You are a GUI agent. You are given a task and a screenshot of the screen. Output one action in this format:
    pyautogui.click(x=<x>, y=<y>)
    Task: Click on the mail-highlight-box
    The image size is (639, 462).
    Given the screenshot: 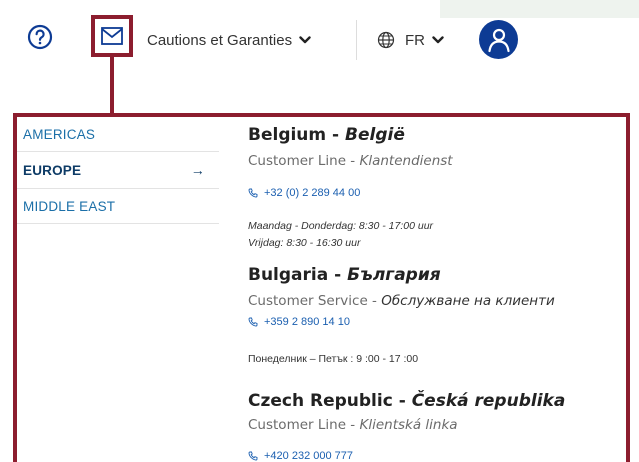 What is the action you would take?
    pyautogui.click(x=112, y=36)
    